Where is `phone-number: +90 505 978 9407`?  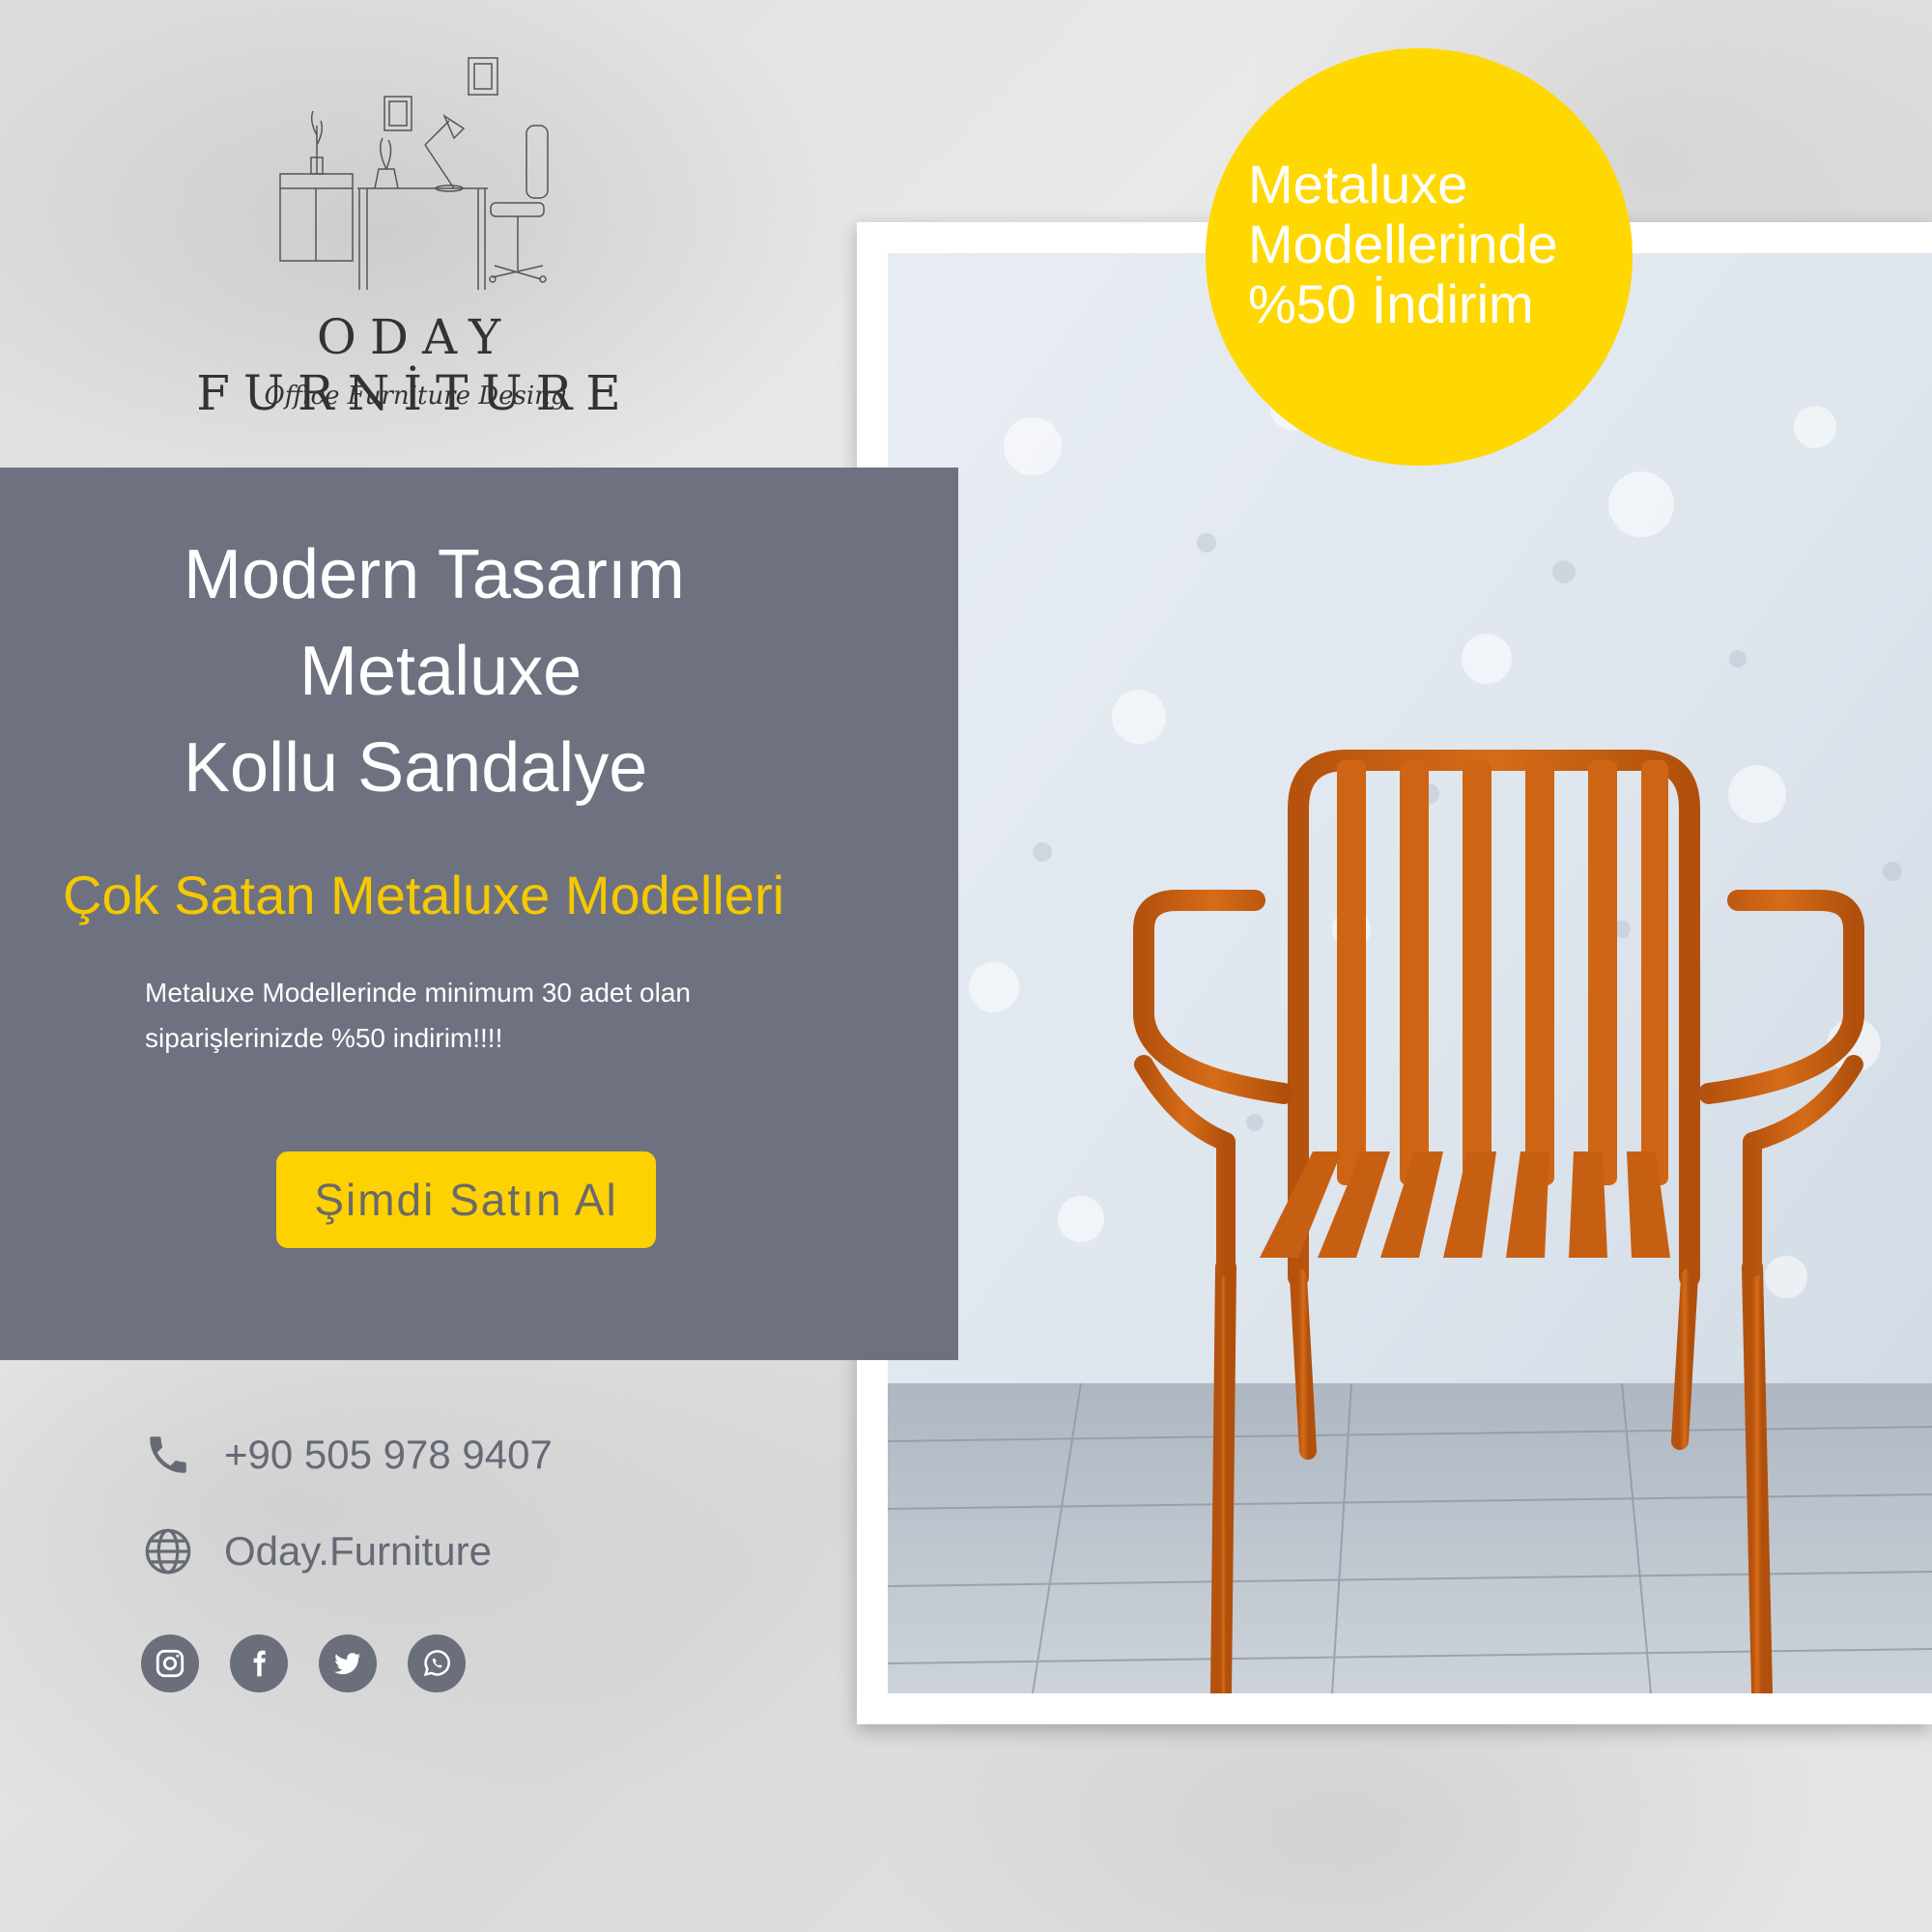
phone-number: +90 505 978 9407 is located at coordinates (388, 1454).